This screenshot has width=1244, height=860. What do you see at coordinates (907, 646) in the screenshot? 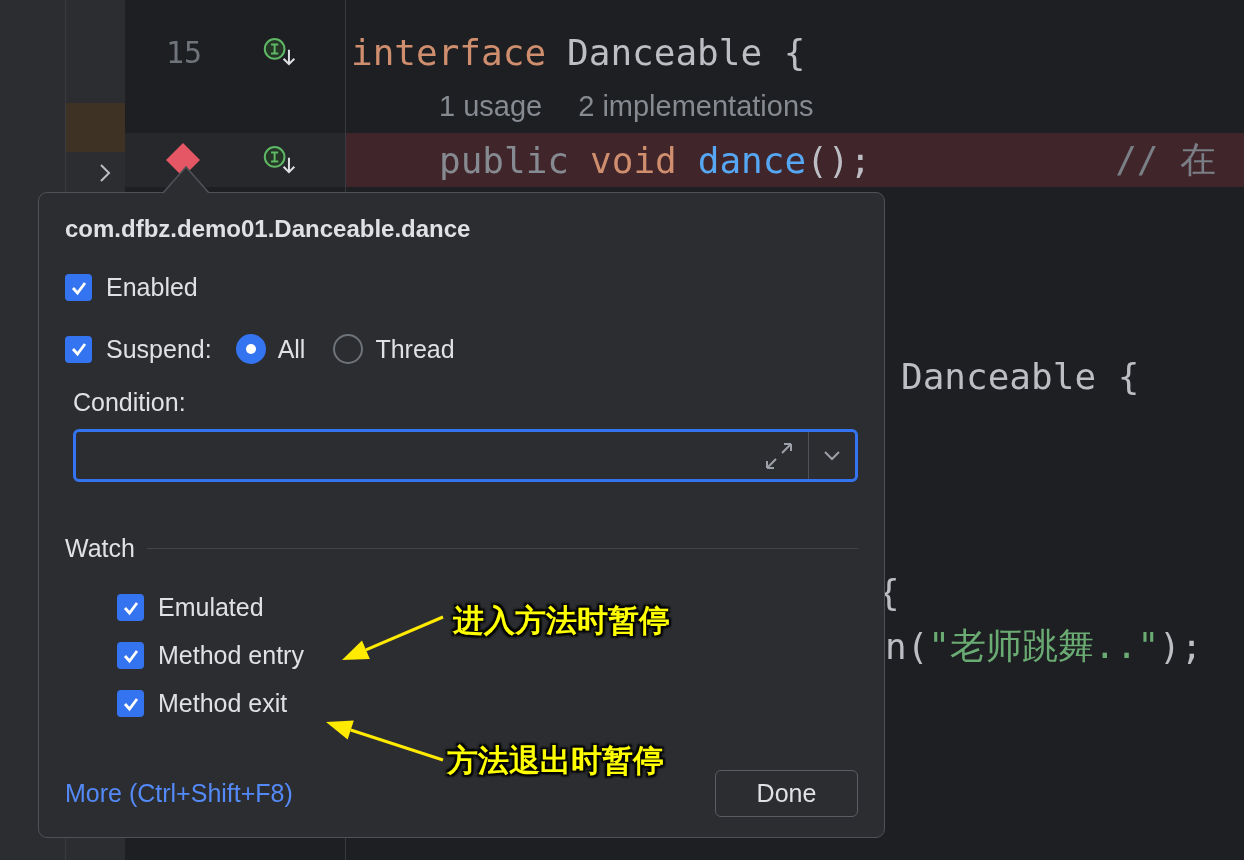
I see `code-text: n(` at bounding box center [907, 646].